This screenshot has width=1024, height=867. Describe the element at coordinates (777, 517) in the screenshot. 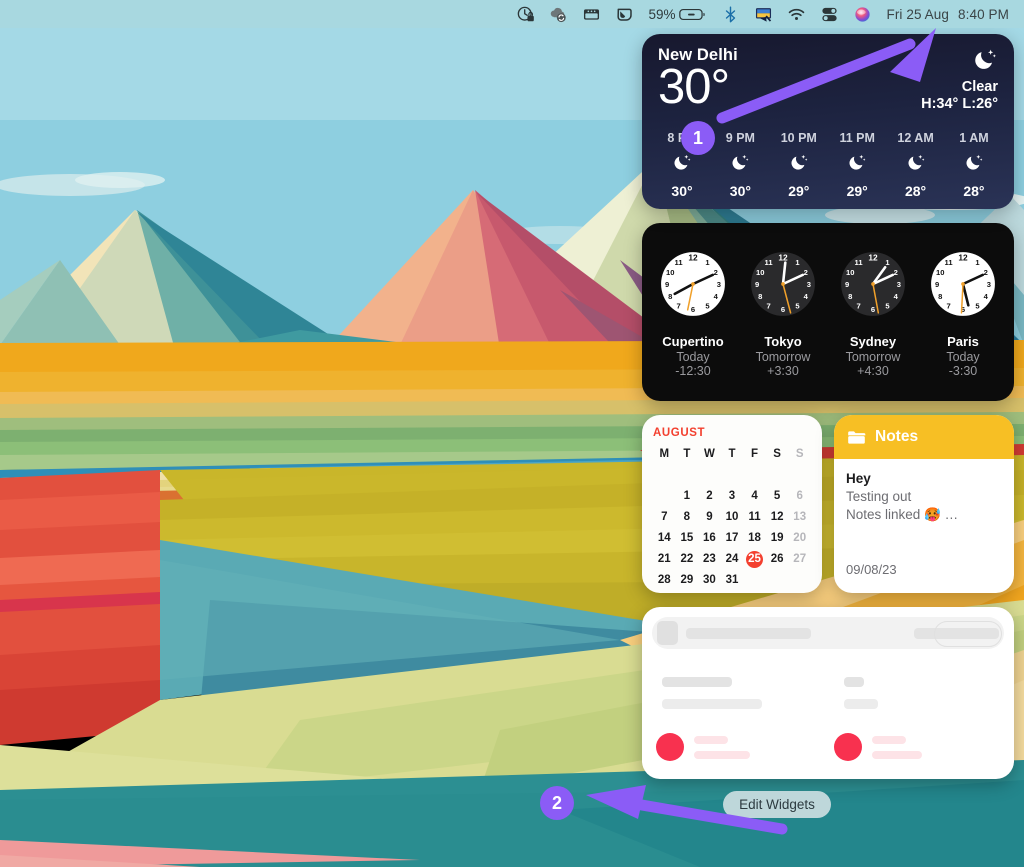

I see `calendar-day: 12` at that location.